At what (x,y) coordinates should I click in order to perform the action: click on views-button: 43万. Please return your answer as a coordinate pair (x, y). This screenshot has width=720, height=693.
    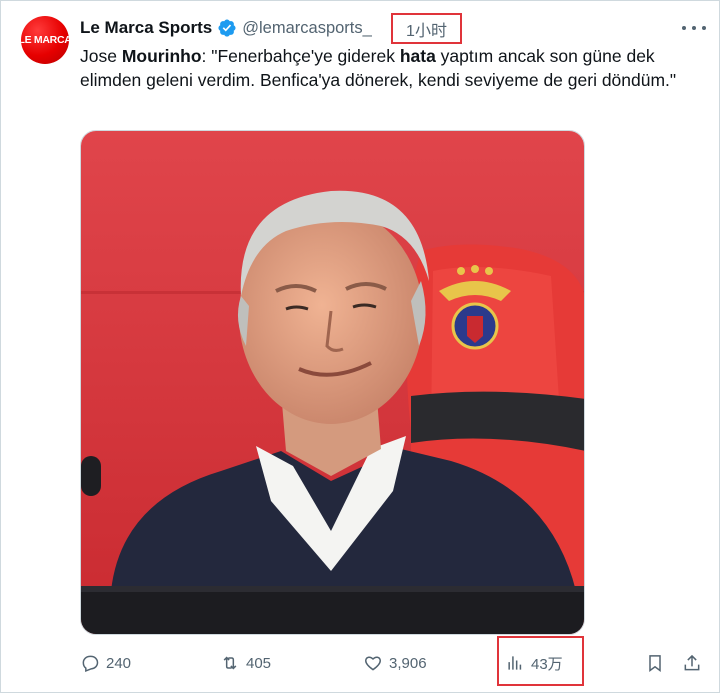
    Looking at the image, I should click on (534, 663).